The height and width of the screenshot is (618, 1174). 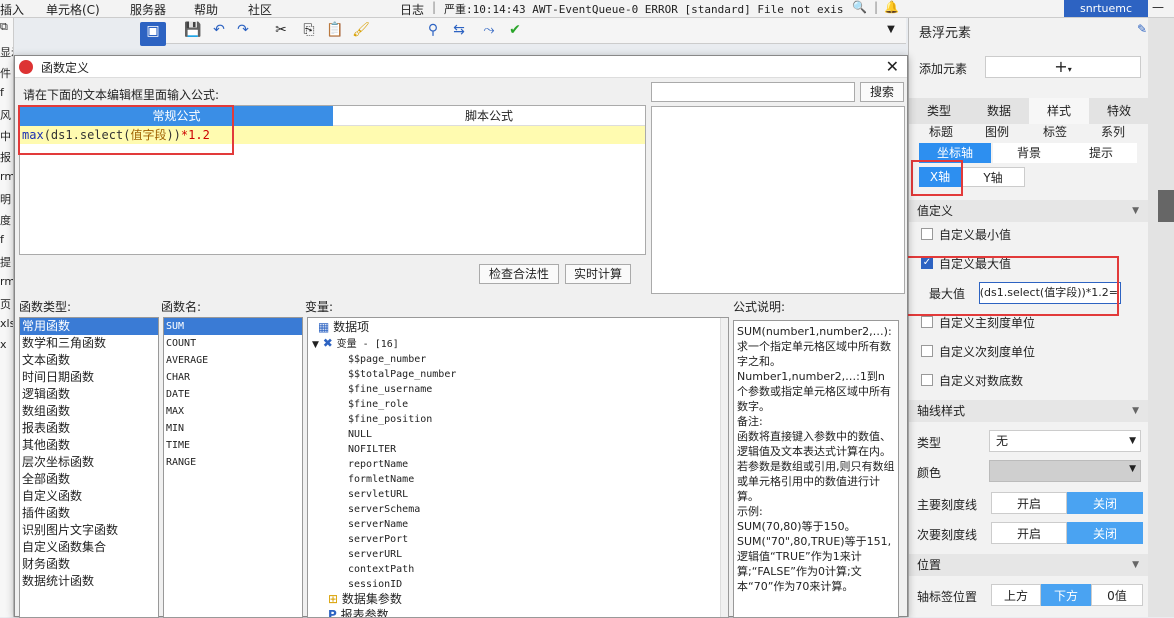 I want to click on menu-server: 服务器, so click(x=148, y=9).